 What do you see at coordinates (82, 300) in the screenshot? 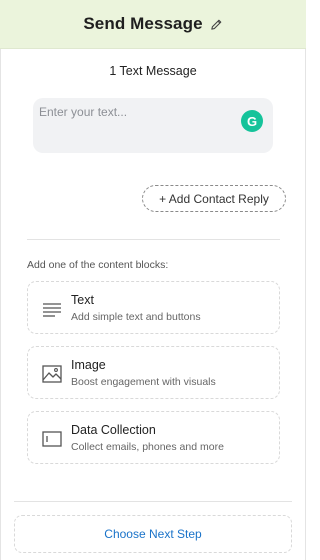
I see `content-block-title: Text` at bounding box center [82, 300].